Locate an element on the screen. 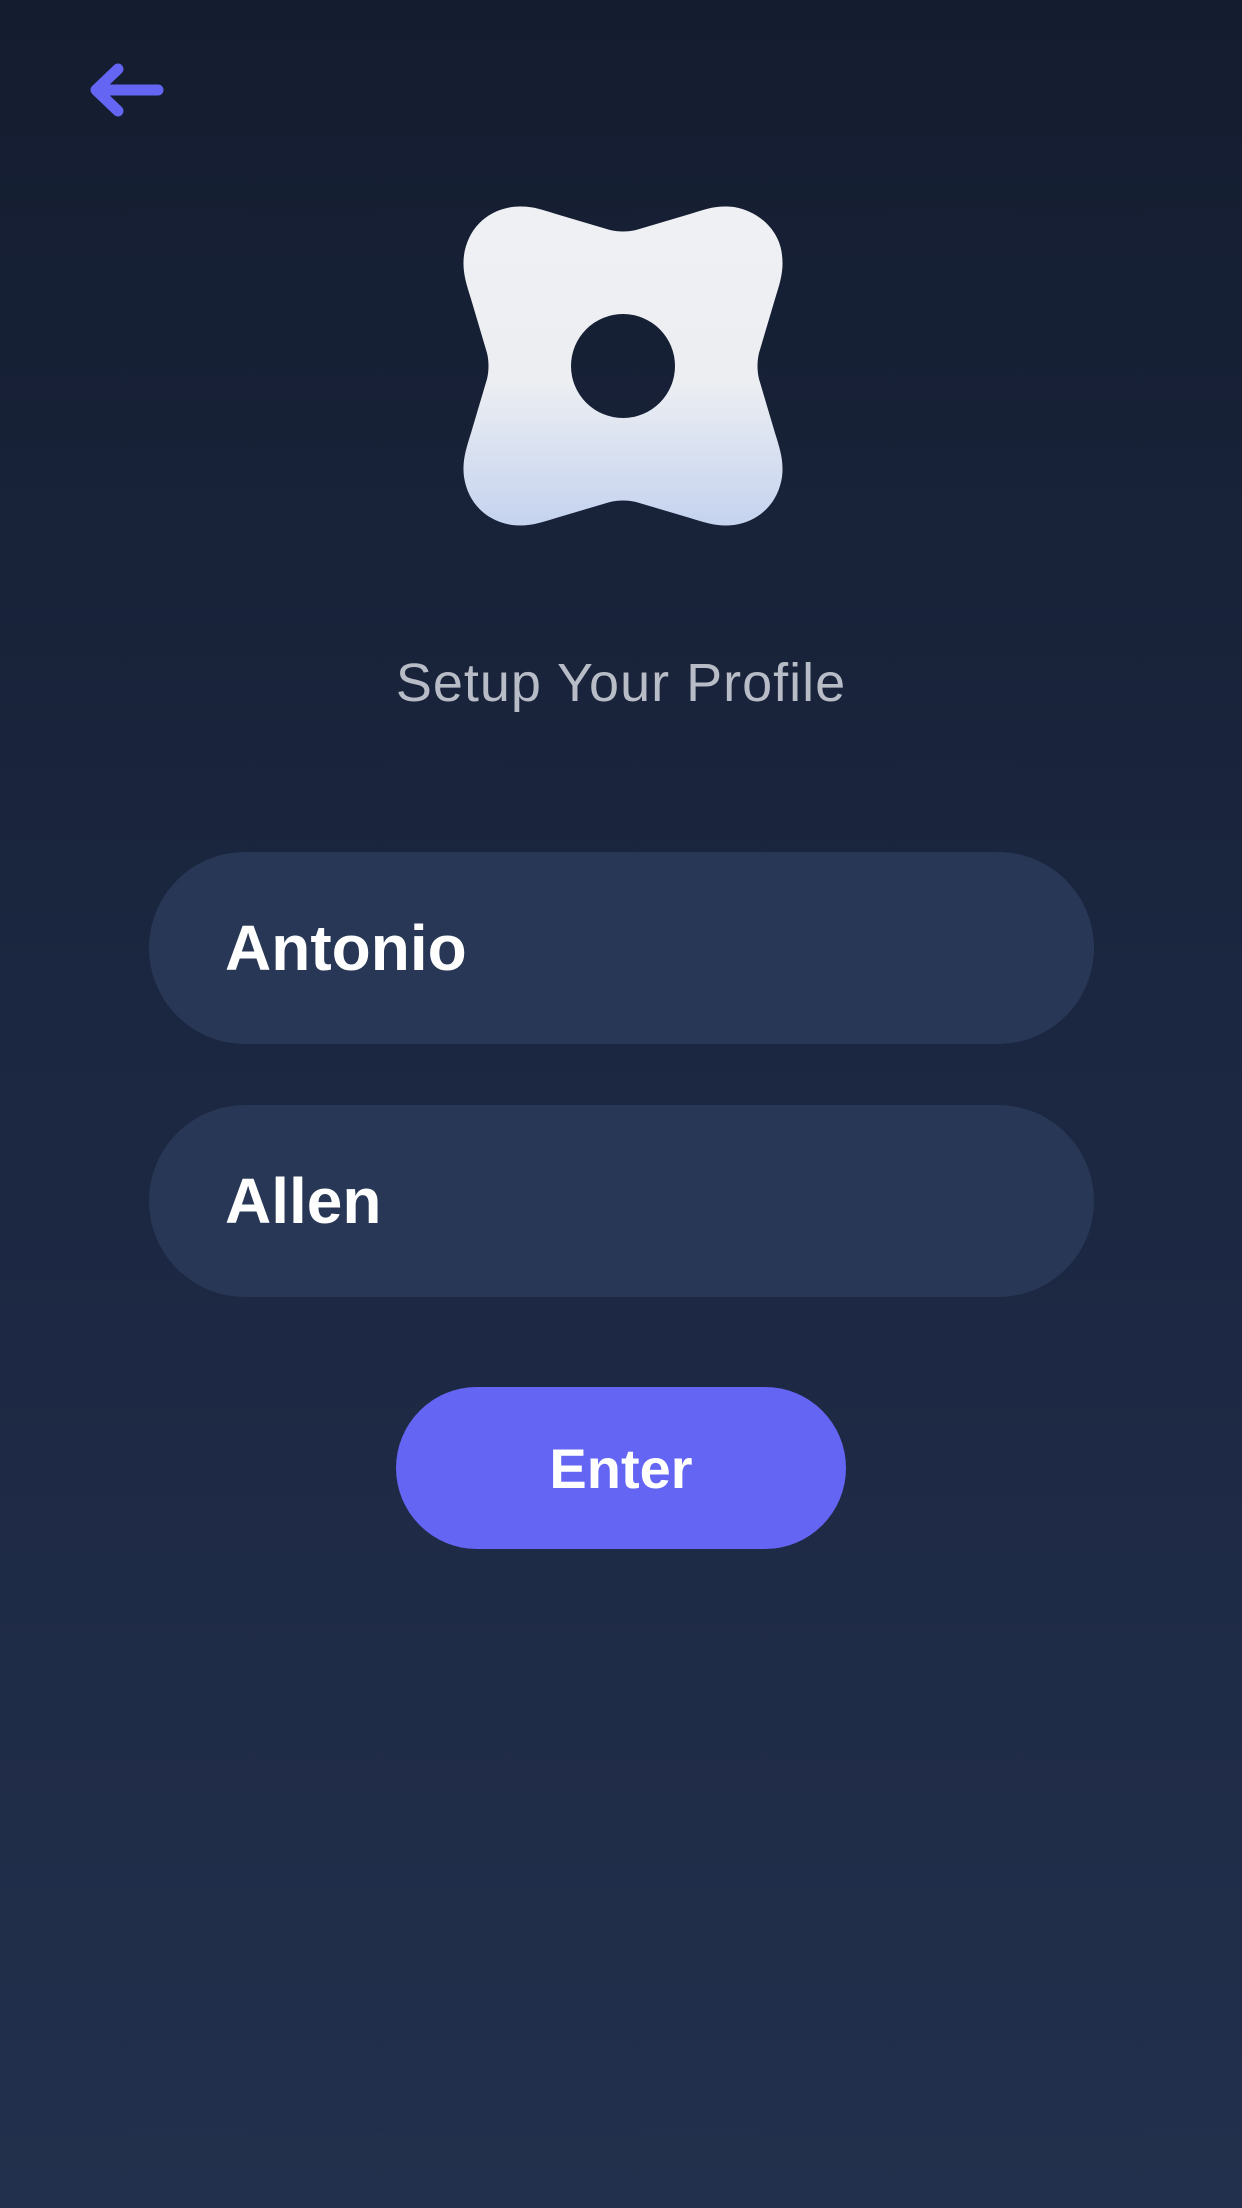 The height and width of the screenshot is (2208, 1242). arrow-left-icon is located at coordinates (126, 90).